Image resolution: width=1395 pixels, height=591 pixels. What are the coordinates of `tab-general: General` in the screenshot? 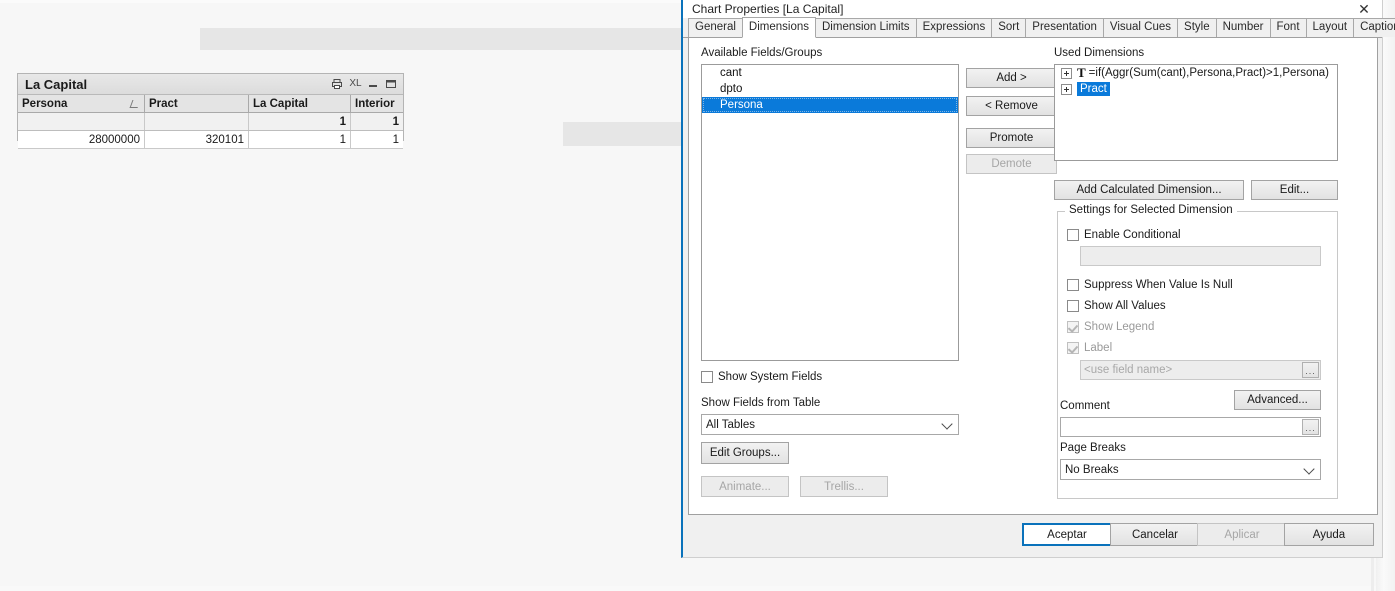 It's located at (715, 27).